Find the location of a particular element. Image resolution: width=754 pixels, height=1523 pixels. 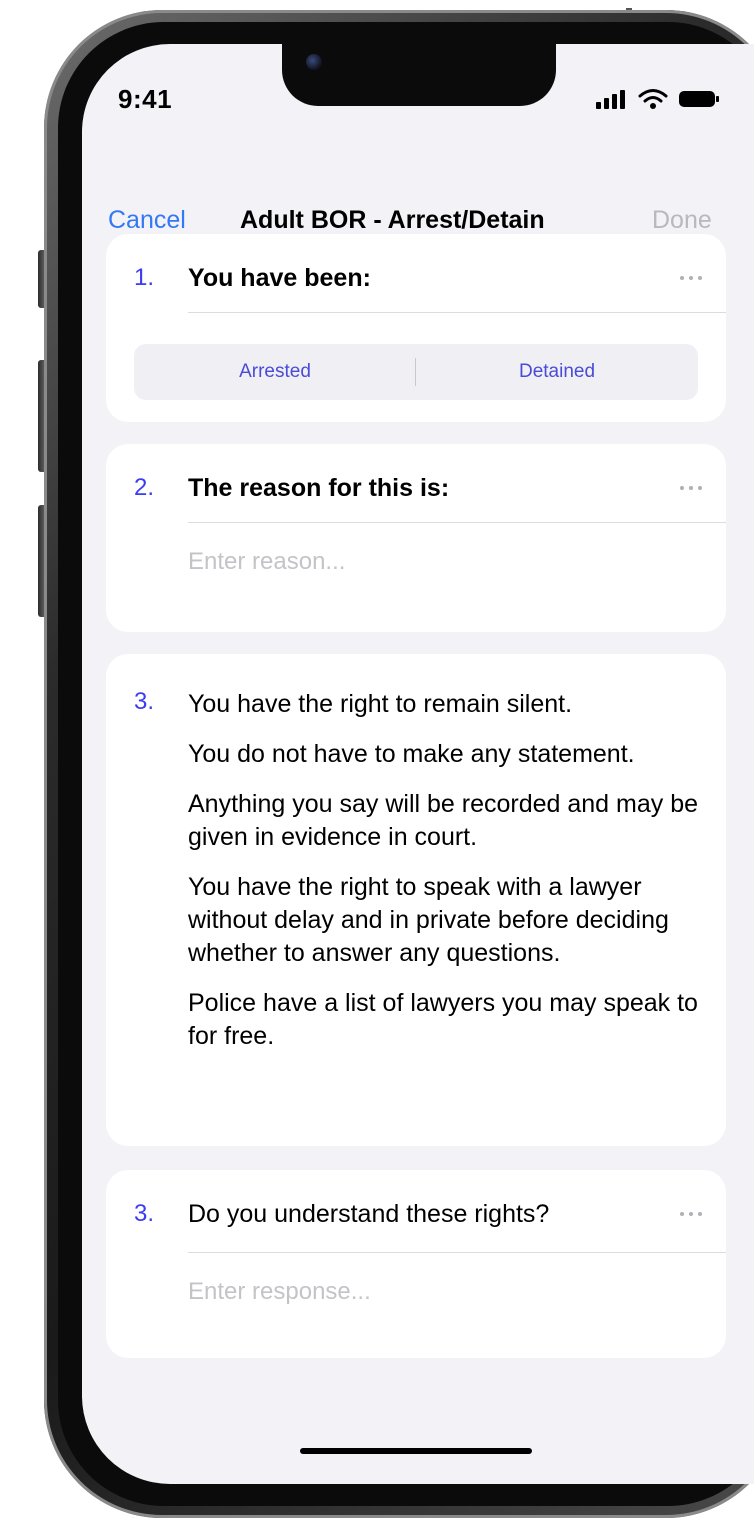

wifi-icon is located at coordinates (653, 99).